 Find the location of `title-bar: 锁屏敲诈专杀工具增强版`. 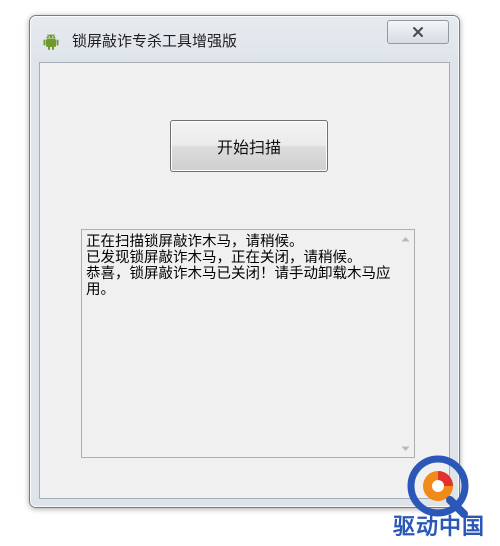

title-bar: 锁屏敲诈专杀工具增强版 is located at coordinates (244, 39).